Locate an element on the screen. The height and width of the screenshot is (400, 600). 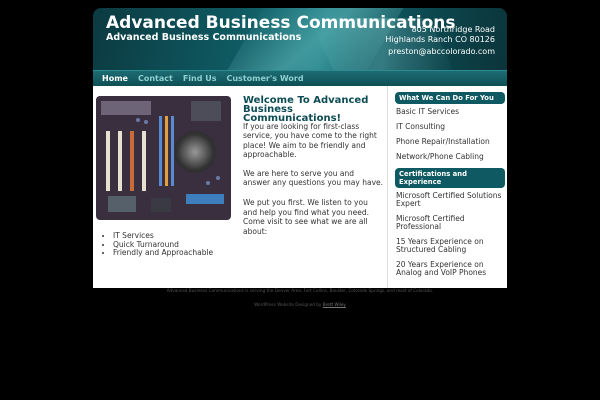
sidebar-item: Microsoft Certified Solutions Expert is located at coordinates (449, 199).